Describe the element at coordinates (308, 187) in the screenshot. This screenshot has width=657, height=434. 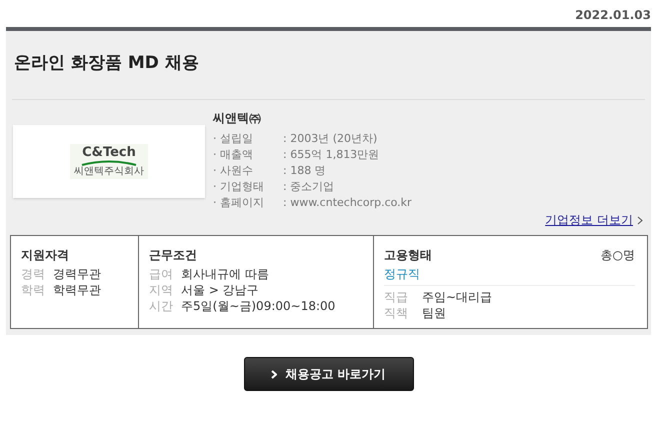
I see `fact-value: : 중소기업` at that location.